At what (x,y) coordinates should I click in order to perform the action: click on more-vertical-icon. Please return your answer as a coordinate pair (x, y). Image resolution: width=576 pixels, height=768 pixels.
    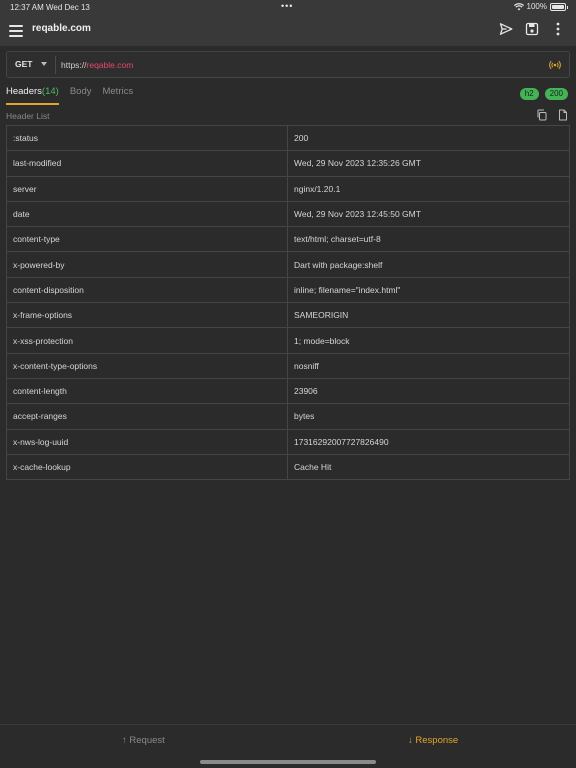
    Looking at the image, I should click on (558, 29).